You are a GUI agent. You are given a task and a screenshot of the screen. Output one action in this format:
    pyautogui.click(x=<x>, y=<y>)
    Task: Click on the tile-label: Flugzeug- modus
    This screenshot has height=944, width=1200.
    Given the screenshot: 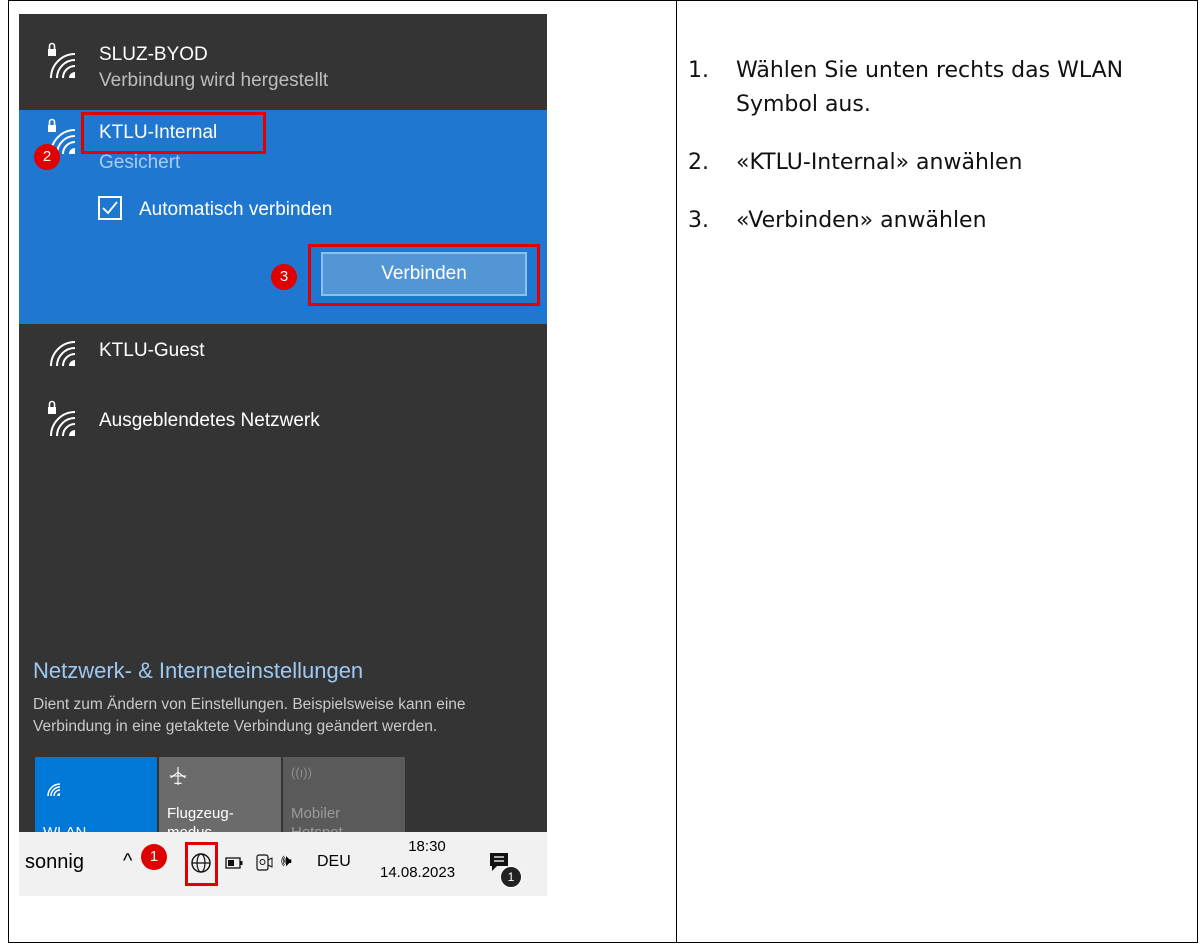 What is the action you would take?
    pyautogui.click(x=200, y=818)
    